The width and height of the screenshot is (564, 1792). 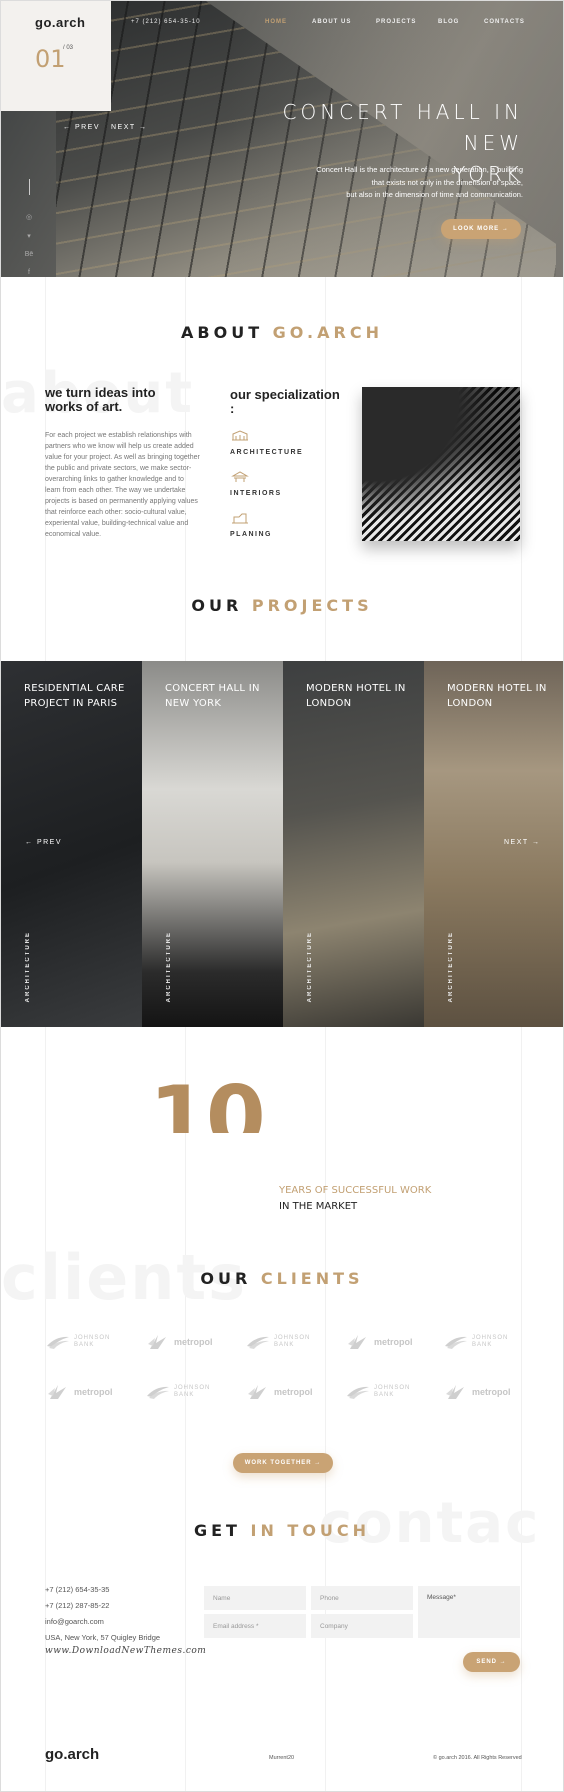 What do you see at coordinates (282, 332) in the screenshot?
I see `about-heading: ABOUT GO.ARCH` at bounding box center [282, 332].